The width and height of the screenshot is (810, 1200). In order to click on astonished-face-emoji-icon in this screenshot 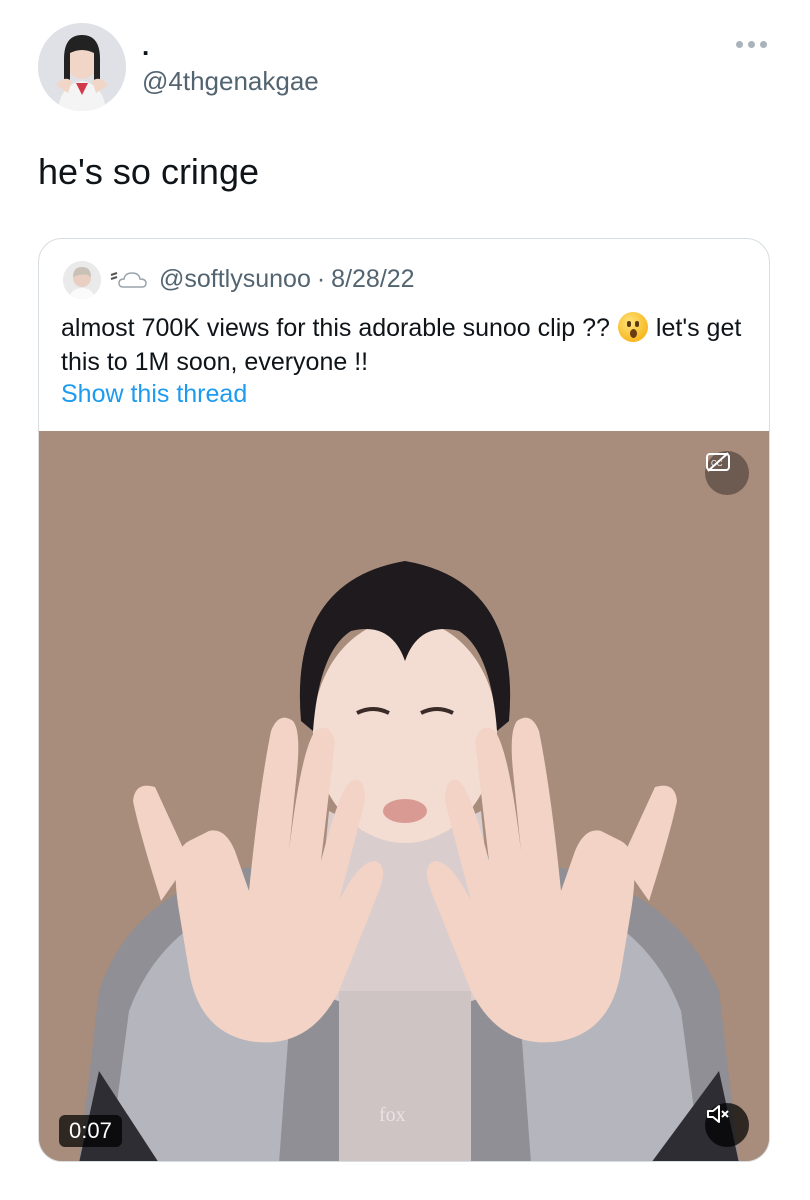, I will do `click(632, 327)`.